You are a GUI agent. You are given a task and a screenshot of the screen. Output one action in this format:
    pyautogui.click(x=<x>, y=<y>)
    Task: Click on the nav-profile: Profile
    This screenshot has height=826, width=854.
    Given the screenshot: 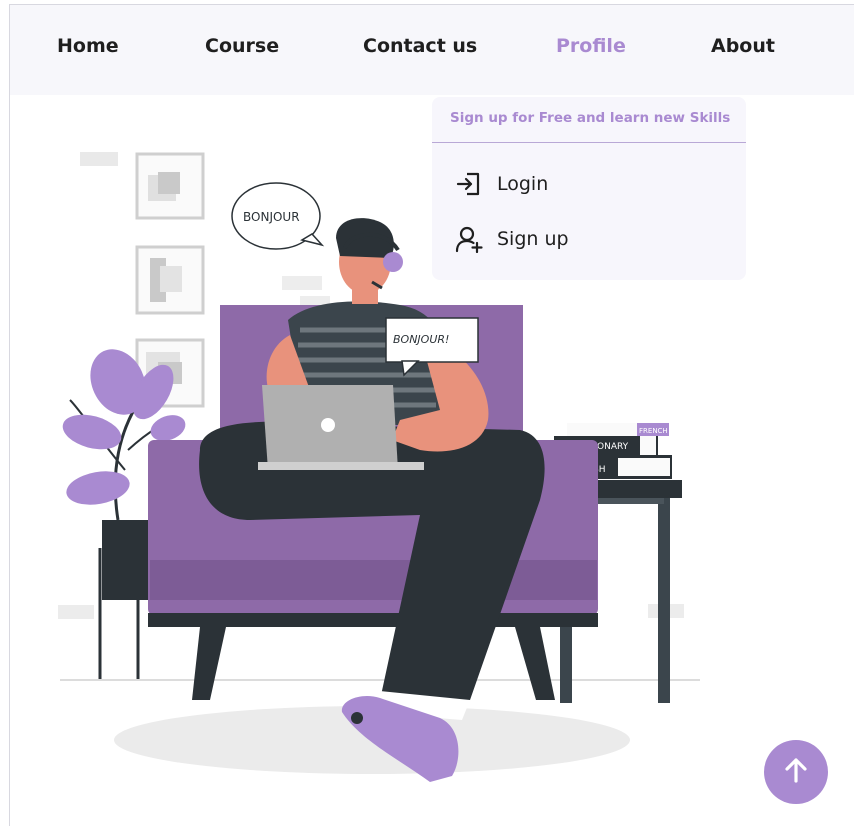 What is the action you would take?
    pyautogui.click(x=591, y=46)
    